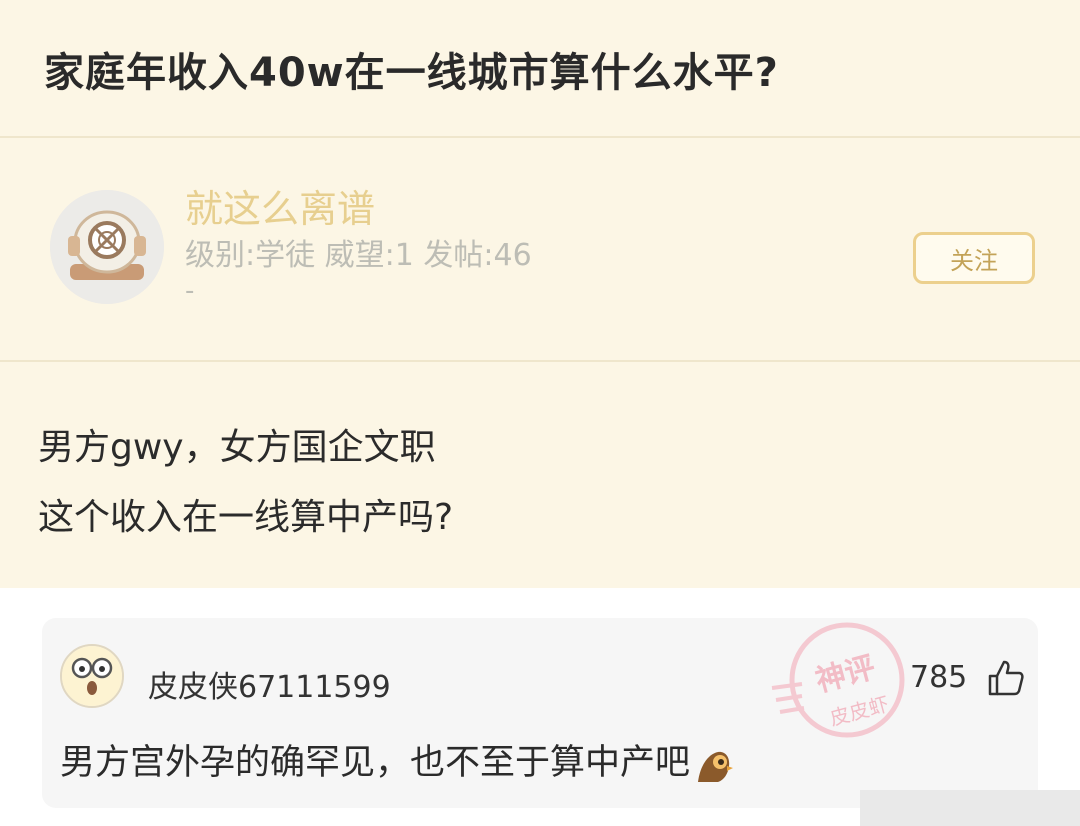  Describe the element at coordinates (974, 258) in the screenshot. I see `follow-button: 关注` at that location.